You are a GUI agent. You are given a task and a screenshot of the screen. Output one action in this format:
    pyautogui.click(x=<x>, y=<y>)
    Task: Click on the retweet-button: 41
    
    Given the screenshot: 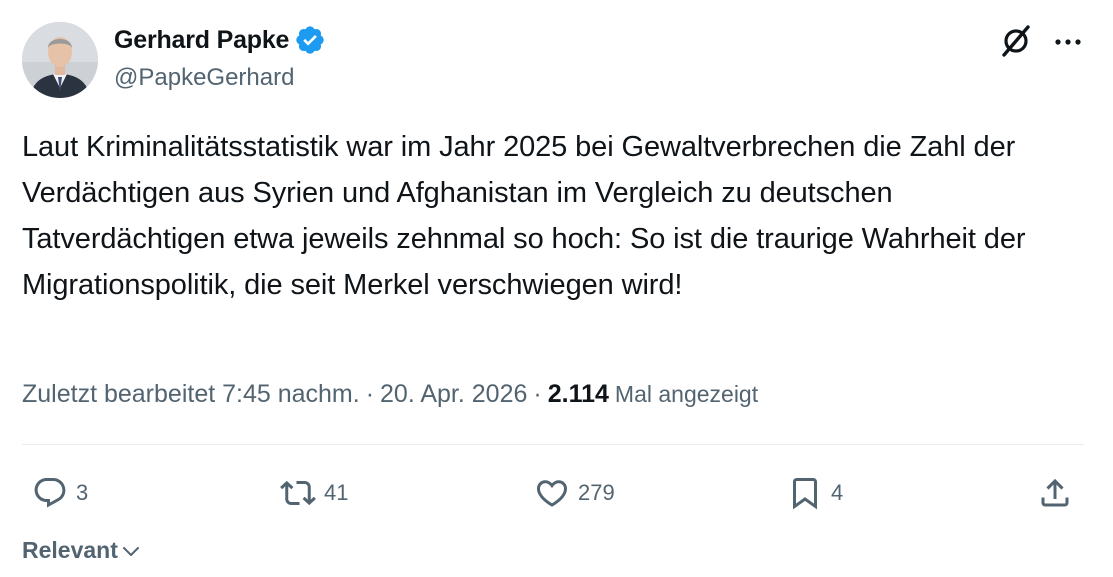 What is the action you would take?
    pyautogui.click(x=314, y=493)
    